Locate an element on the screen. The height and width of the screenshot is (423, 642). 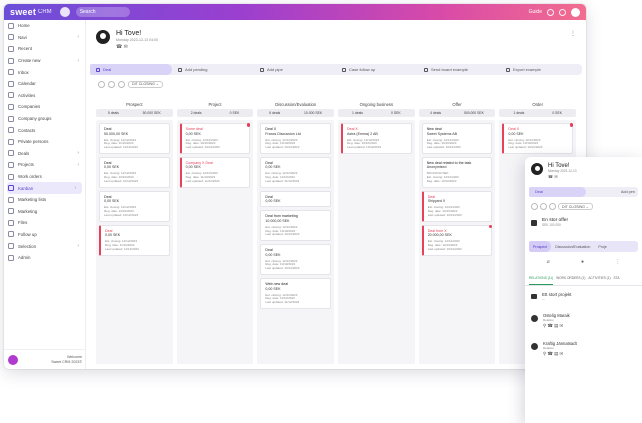
mobile-person: Kraftig Jännatsadt Relation ⚲ ☎ ▤ ✉ is located at coordinates (583, 349).